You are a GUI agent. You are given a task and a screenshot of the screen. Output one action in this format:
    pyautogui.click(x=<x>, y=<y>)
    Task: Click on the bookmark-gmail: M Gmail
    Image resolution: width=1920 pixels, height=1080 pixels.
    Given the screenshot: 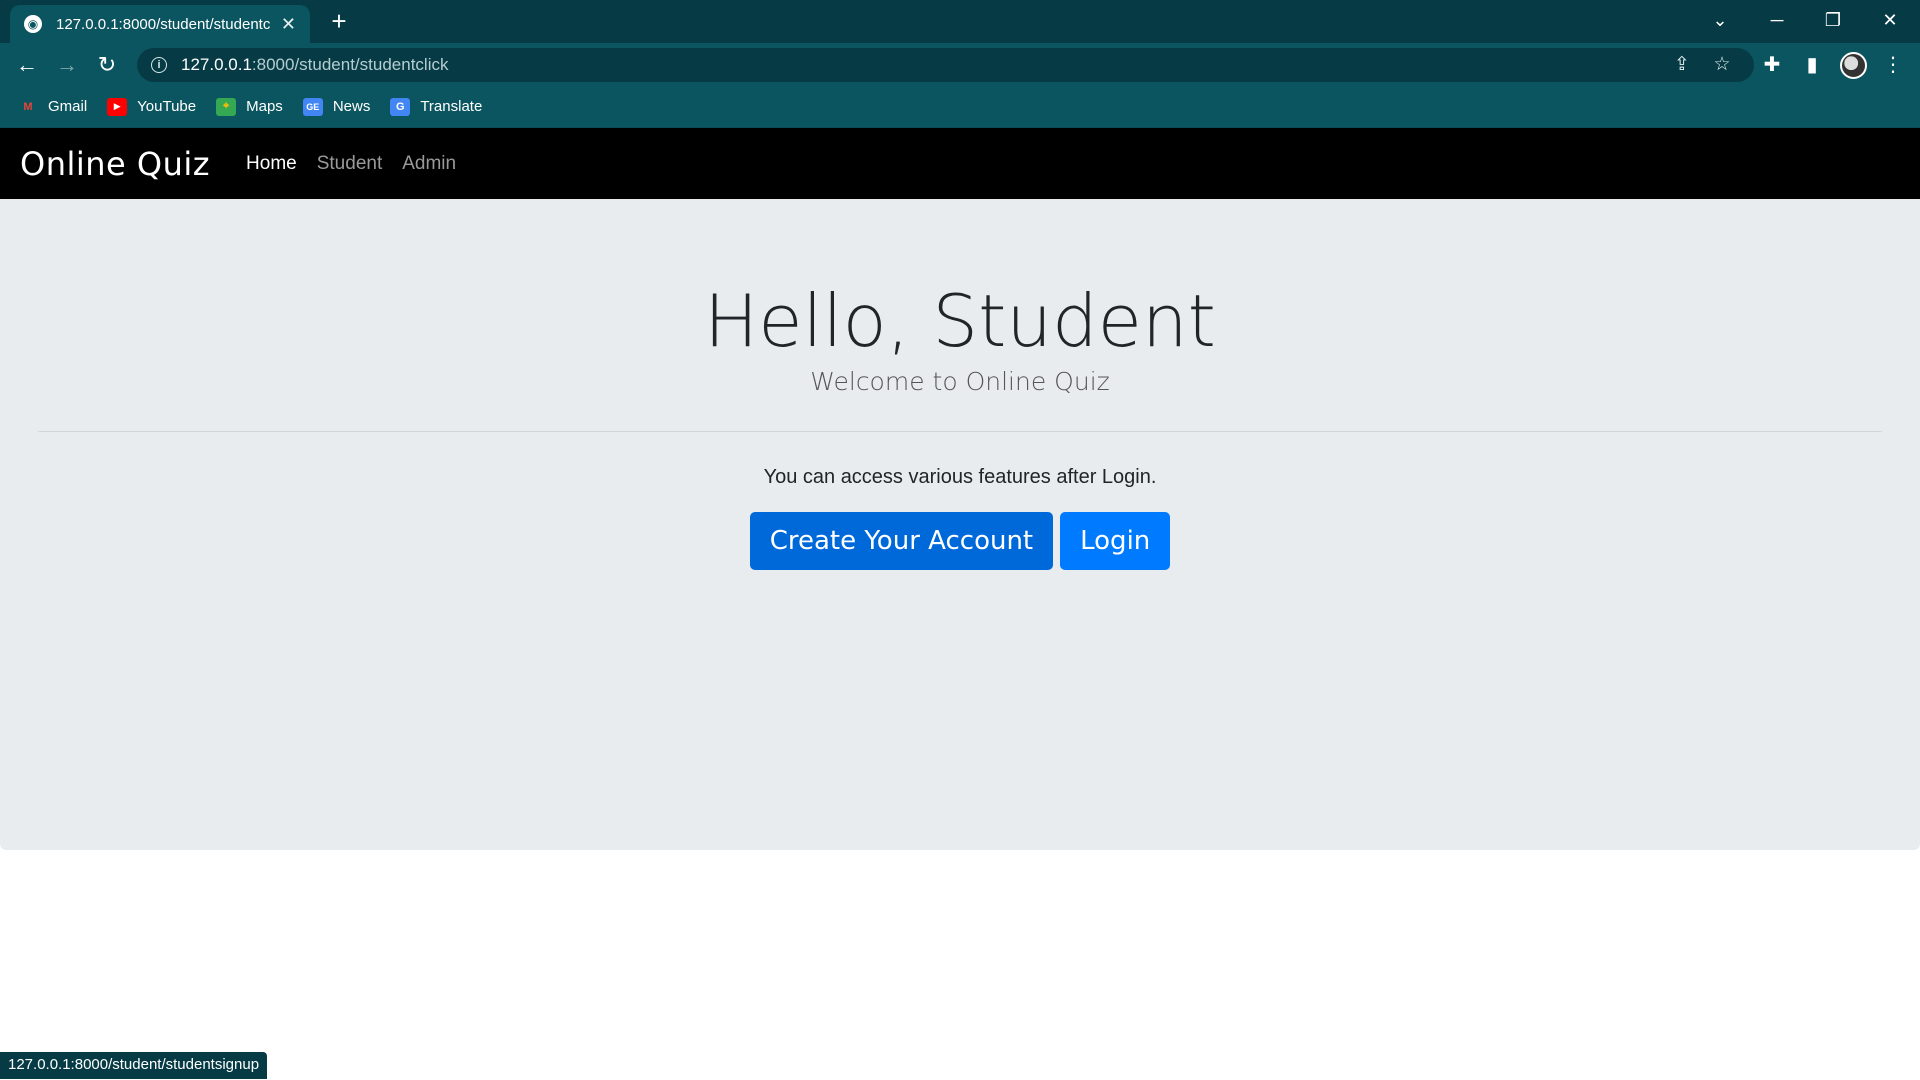 What is the action you would take?
    pyautogui.click(x=52, y=107)
    